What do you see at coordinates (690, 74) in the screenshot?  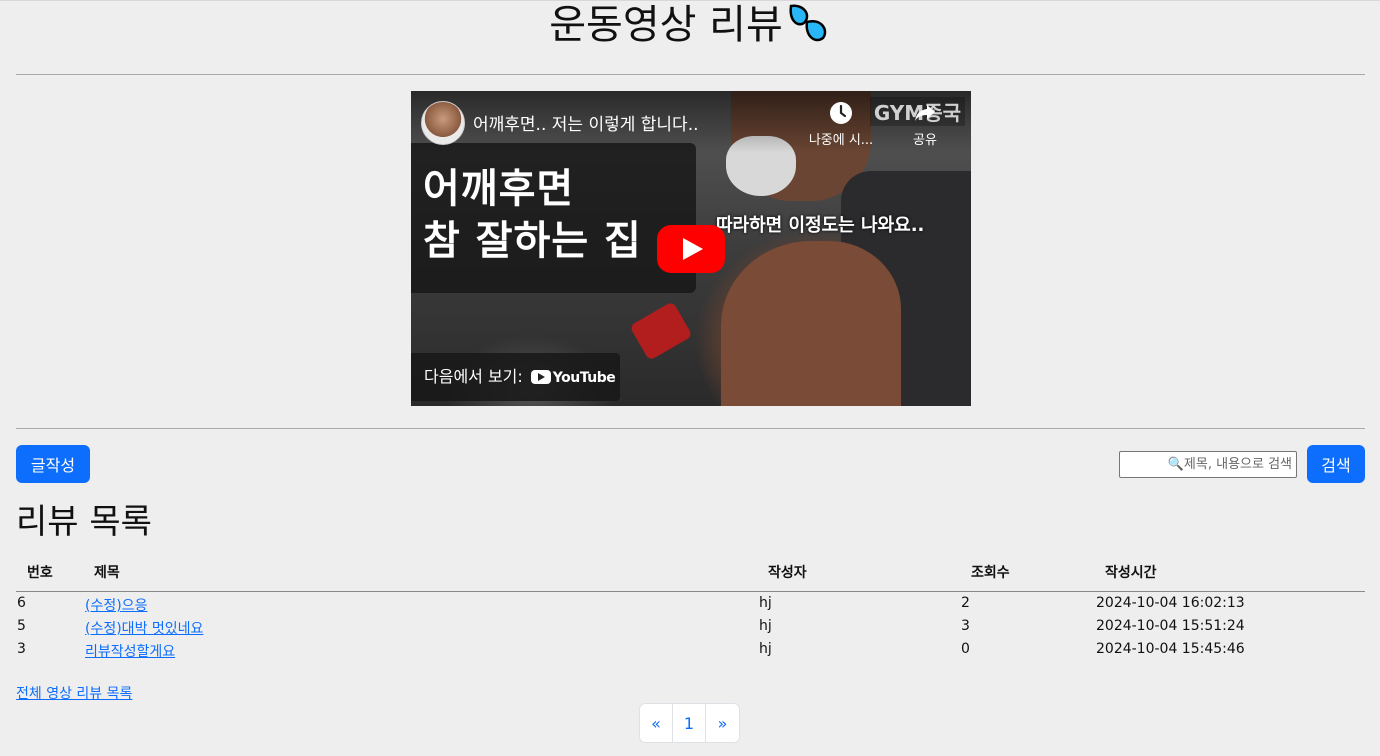 I see `divider-top` at bounding box center [690, 74].